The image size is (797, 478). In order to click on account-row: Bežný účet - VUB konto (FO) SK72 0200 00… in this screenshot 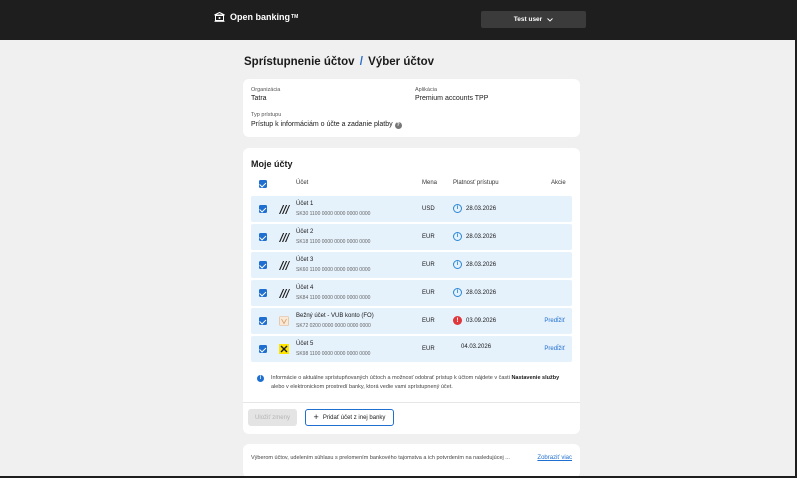, I will do `click(411, 321)`.